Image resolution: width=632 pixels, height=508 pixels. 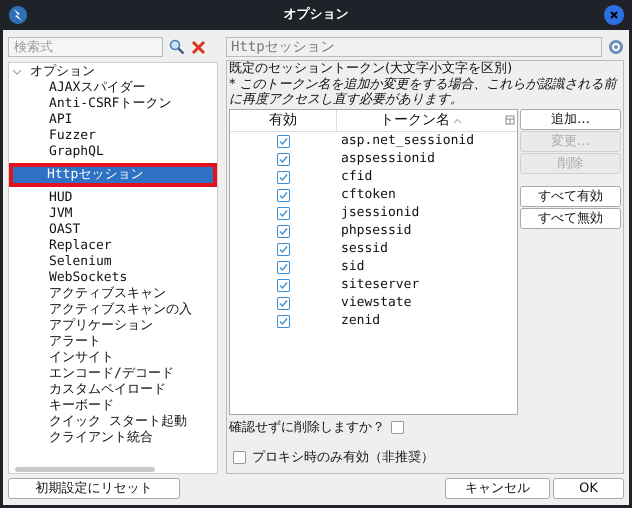 What do you see at coordinates (114, 438) in the screenshot?
I see `tree-item: クライアント統合` at bounding box center [114, 438].